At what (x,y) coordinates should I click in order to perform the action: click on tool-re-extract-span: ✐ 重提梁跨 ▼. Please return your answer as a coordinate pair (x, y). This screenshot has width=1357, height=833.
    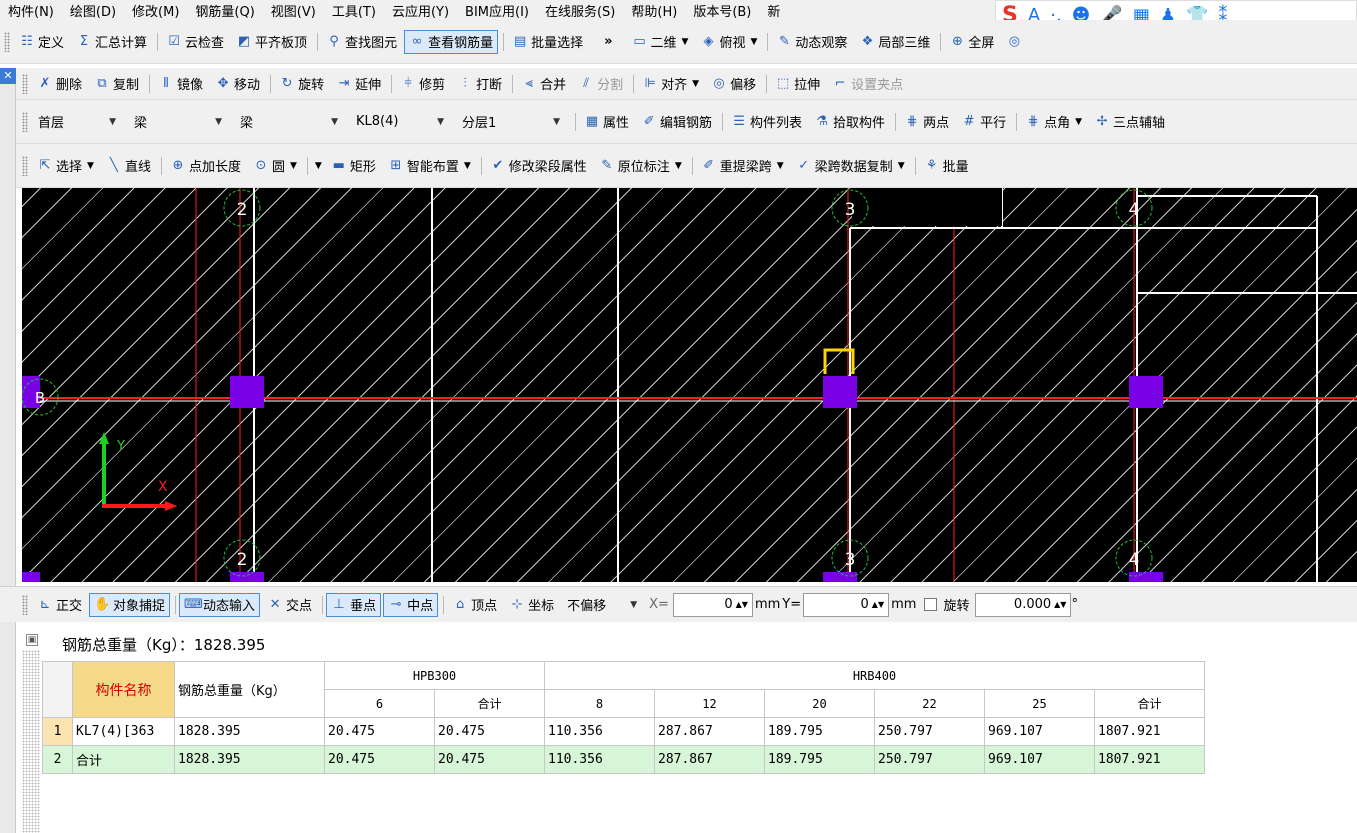
    Looking at the image, I should click on (742, 166).